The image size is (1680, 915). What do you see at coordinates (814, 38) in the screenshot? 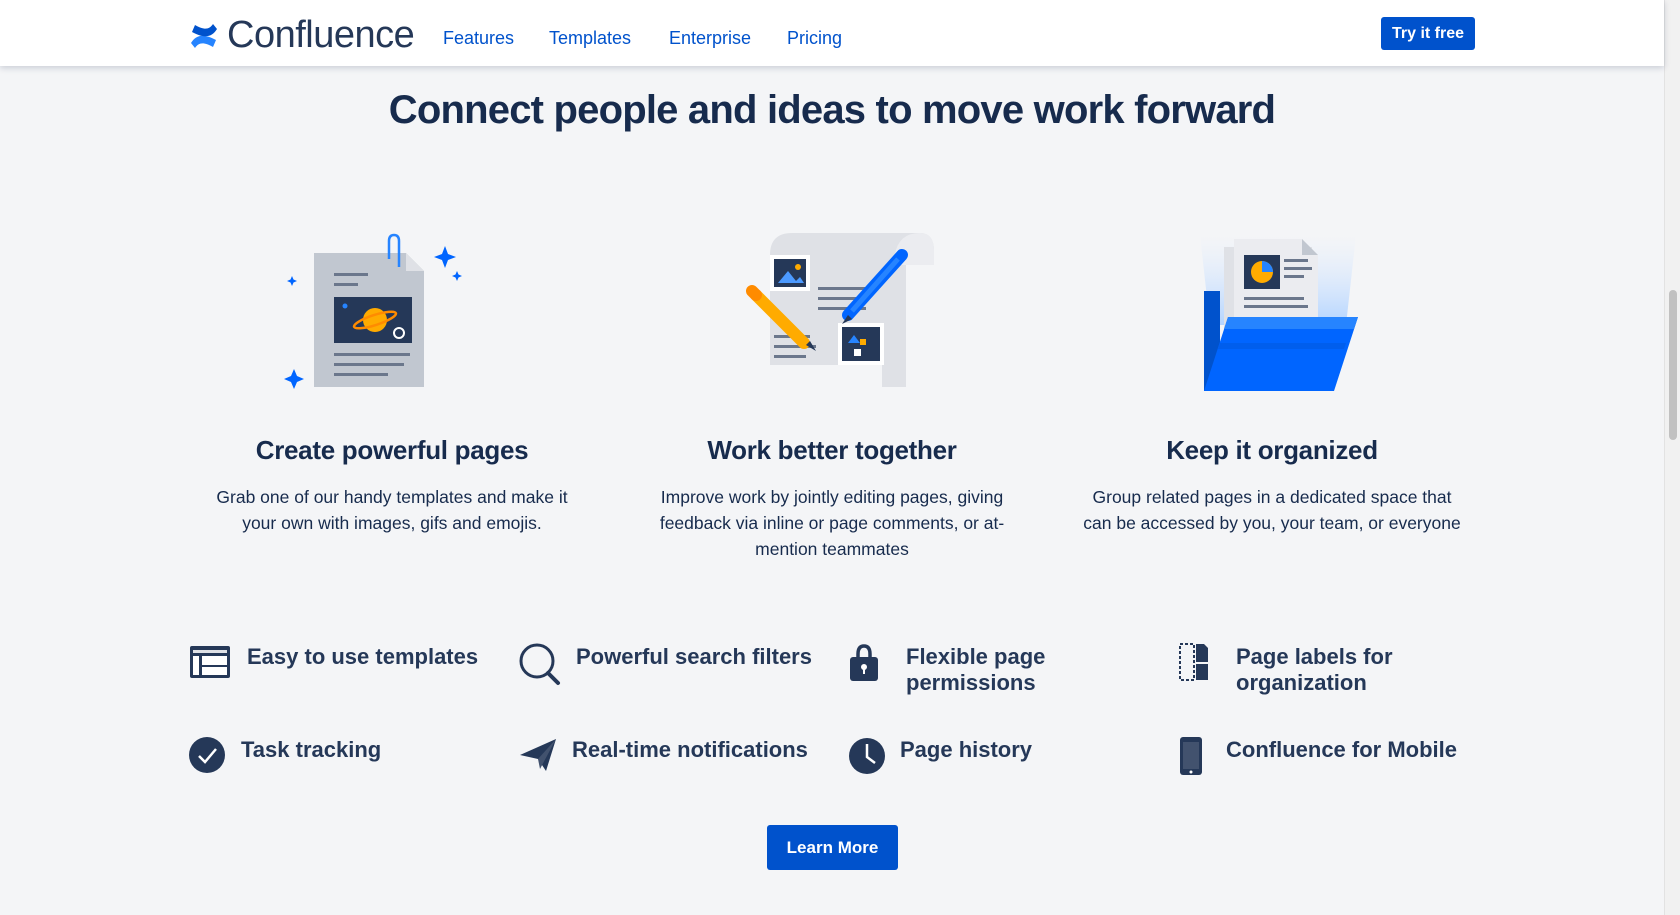
I see `nav-link-pricing: Pricing` at bounding box center [814, 38].